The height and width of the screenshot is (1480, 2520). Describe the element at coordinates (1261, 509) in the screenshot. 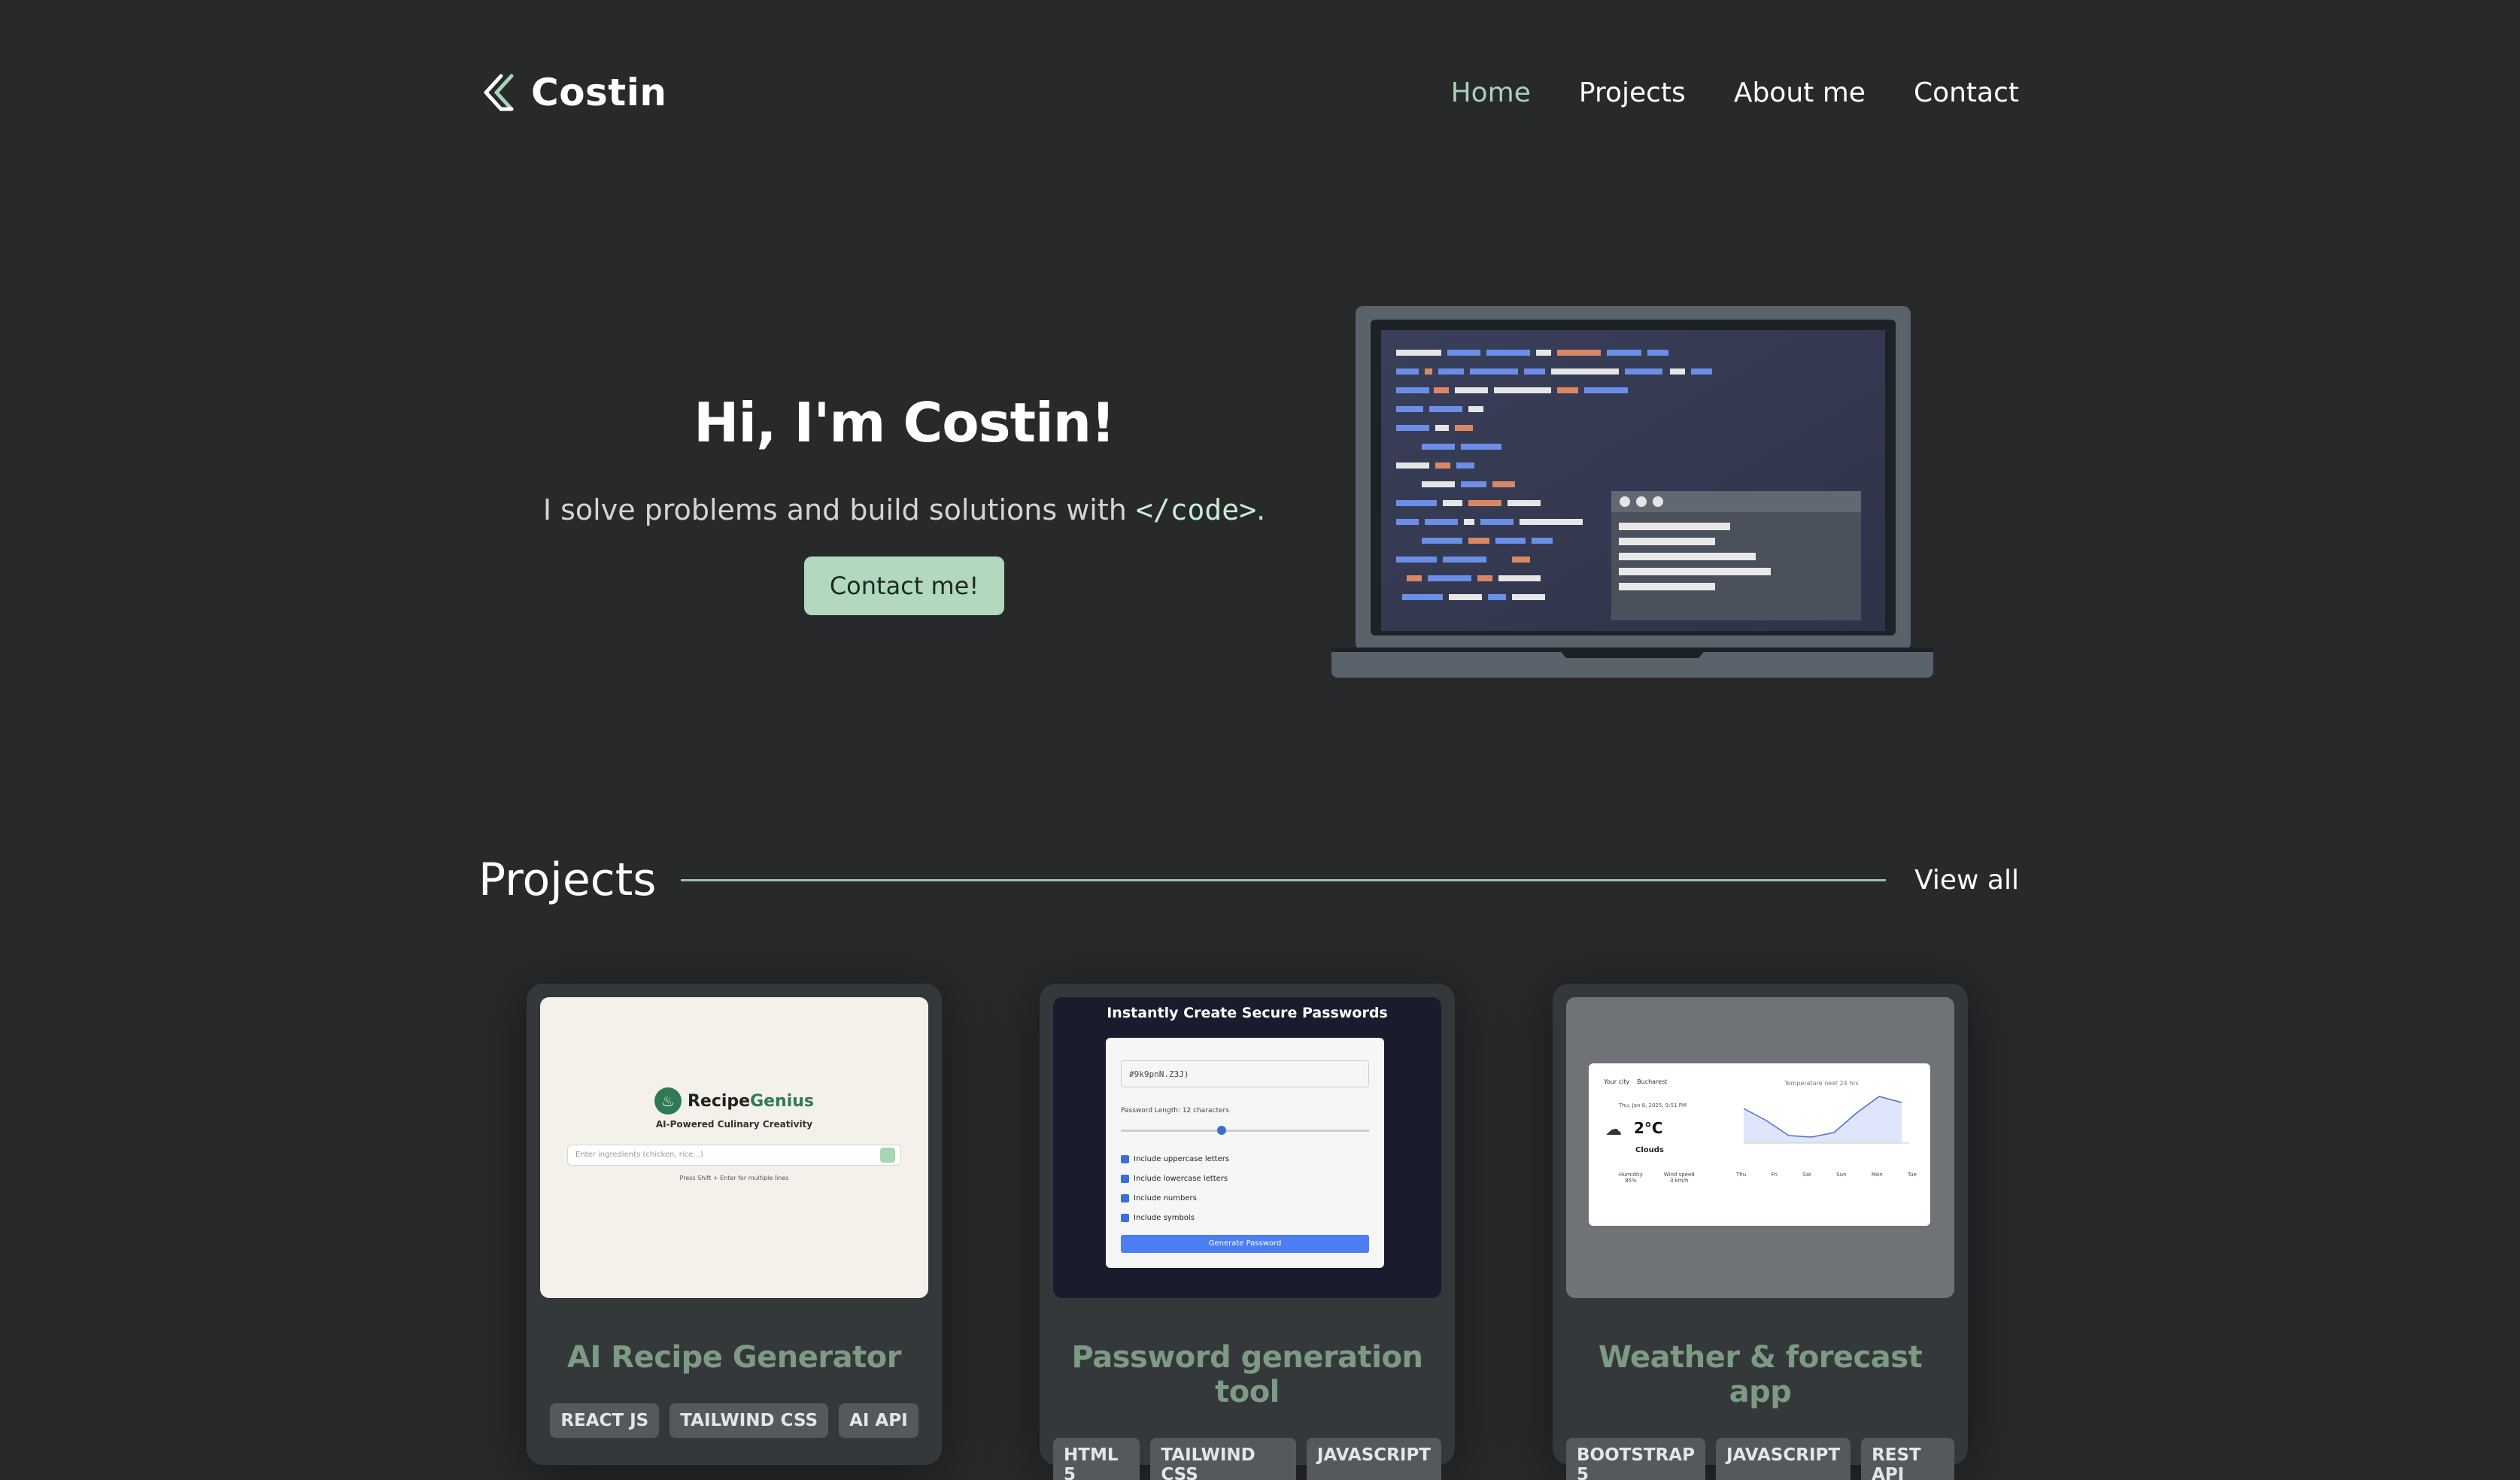

I see `hero-subtitle-end: .` at that location.